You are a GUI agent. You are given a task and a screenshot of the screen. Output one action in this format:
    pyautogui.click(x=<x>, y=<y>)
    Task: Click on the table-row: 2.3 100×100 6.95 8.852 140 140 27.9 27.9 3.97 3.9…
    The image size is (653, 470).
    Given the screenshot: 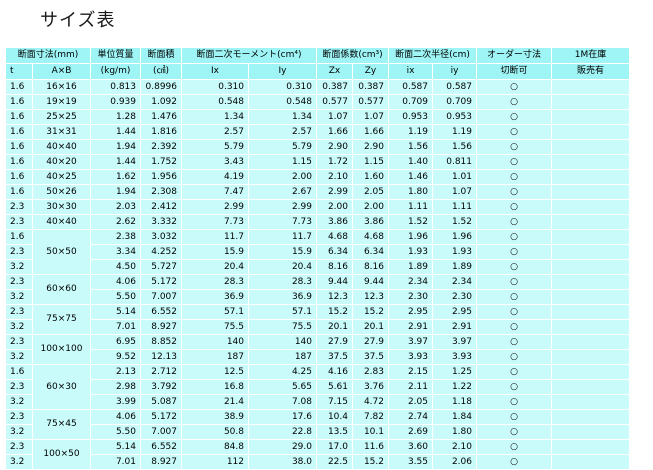 What is the action you would take?
    pyautogui.click(x=317, y=349)
    